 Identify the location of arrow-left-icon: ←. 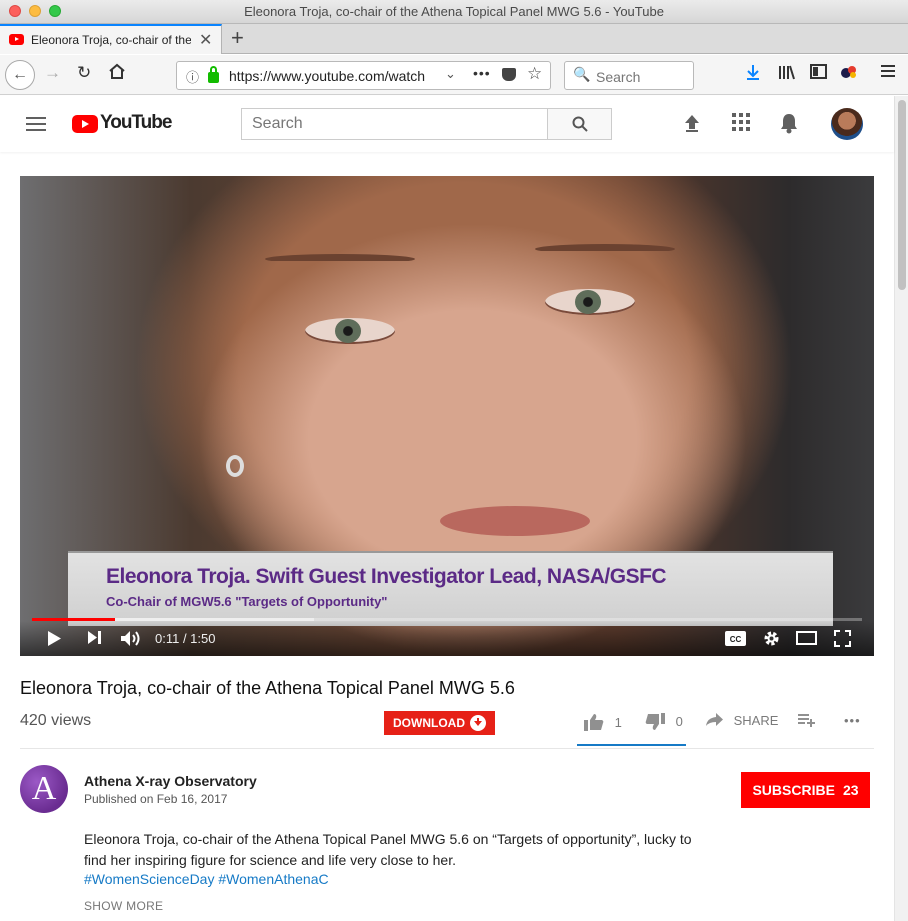
(20, 74).